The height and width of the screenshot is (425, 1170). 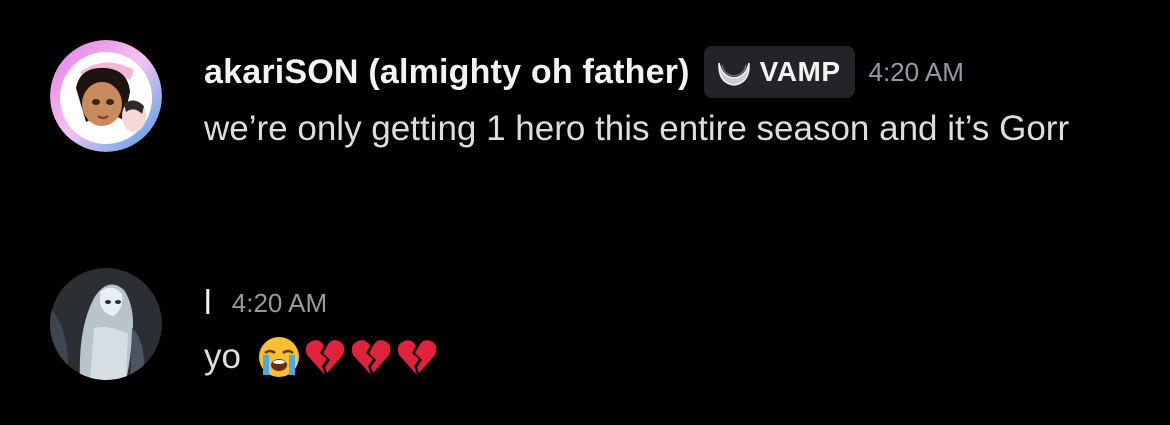 I want to click on crescent-moon-badge-icon, so click(x=733, y=74).